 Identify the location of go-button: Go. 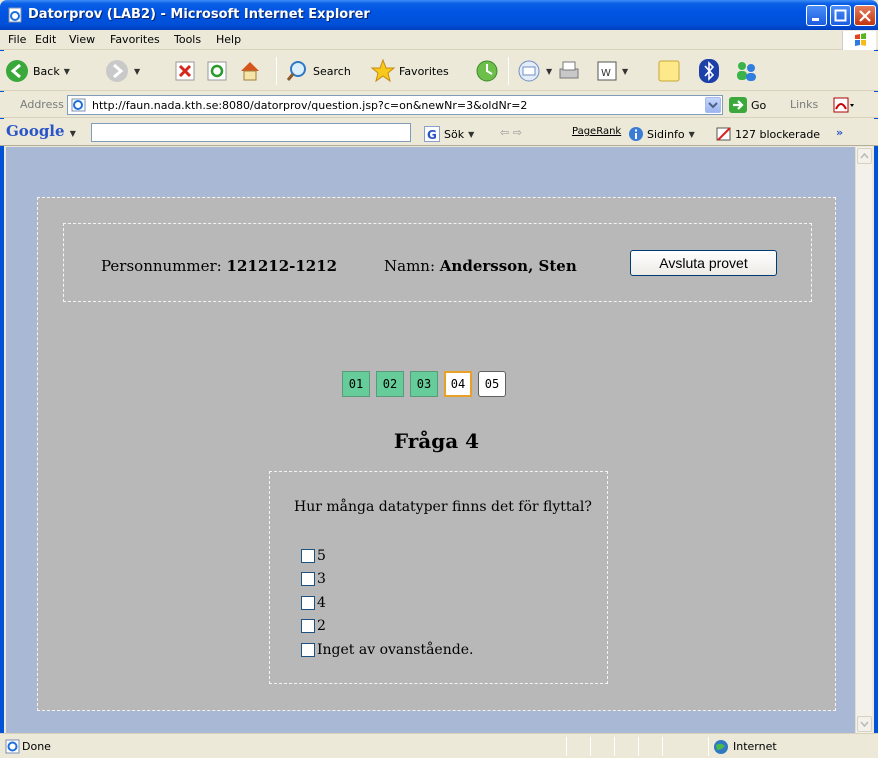
(747, 105).